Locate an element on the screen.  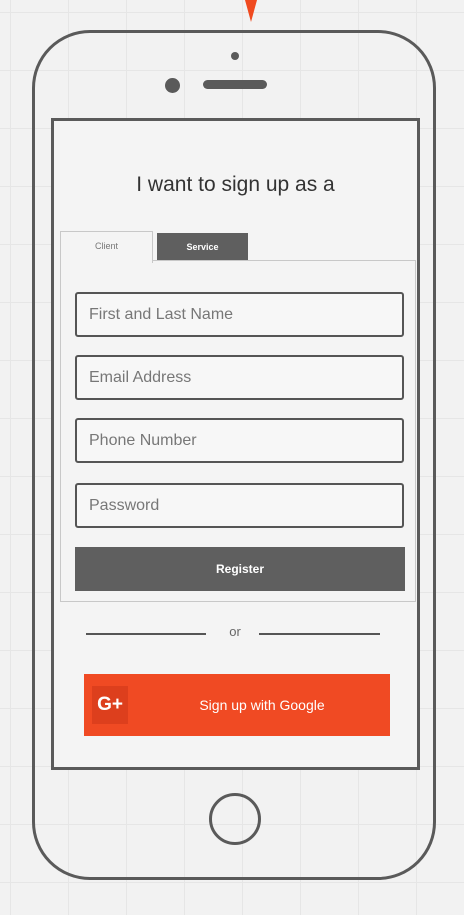
sensor-dot is located at coordinates (235, 56).